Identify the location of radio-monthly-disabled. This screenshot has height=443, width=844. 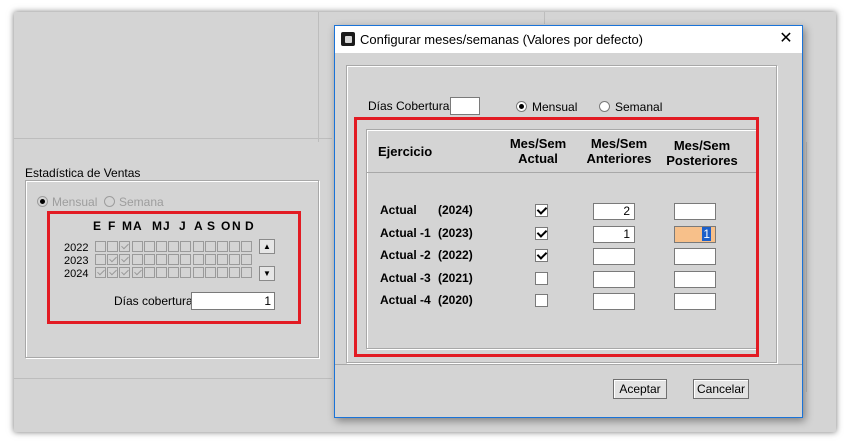
(42, 201).